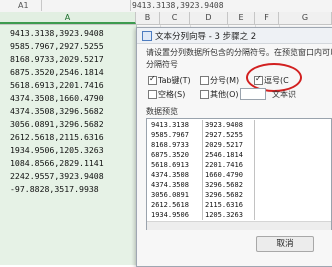  What do you see at coordinates (176, 155) in the screenshot?
I see `preview-cell: 6875.3520` at bounding box center [176, 155].